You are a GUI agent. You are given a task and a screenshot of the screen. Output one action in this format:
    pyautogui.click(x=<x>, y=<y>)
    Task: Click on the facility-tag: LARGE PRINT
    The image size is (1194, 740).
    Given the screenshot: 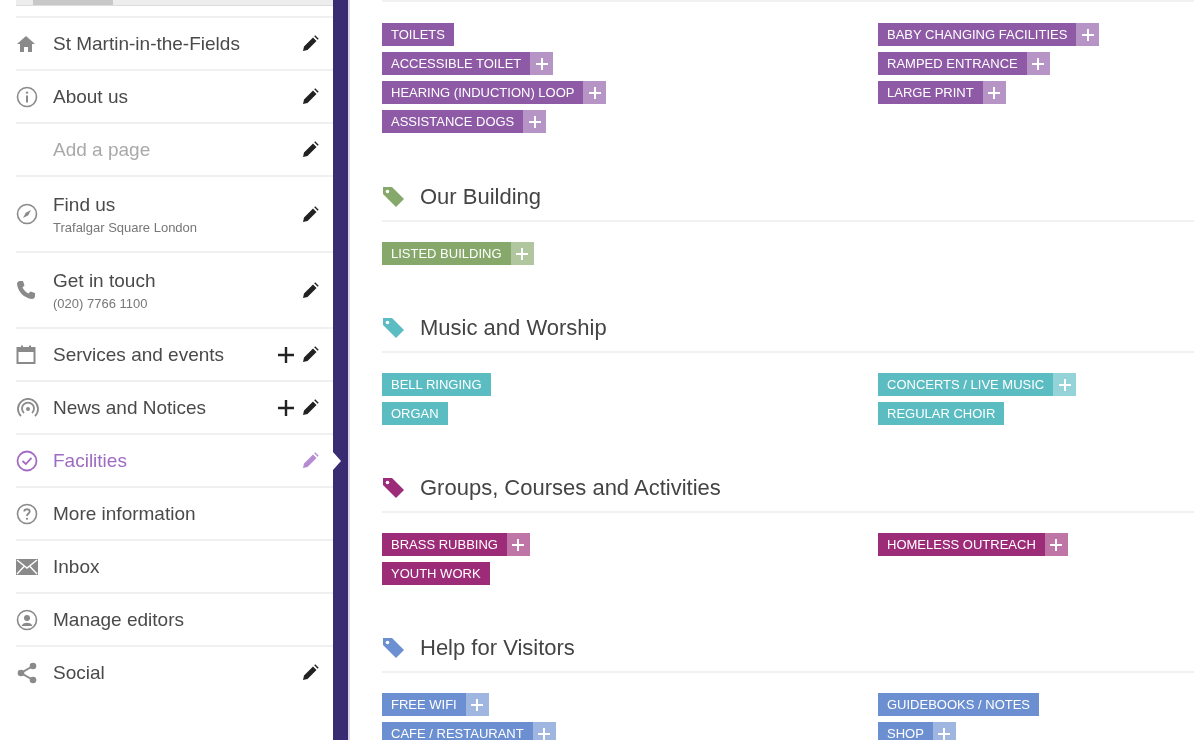 What is the action you would take?
    pyautogui.click(x=930, y=92)
    